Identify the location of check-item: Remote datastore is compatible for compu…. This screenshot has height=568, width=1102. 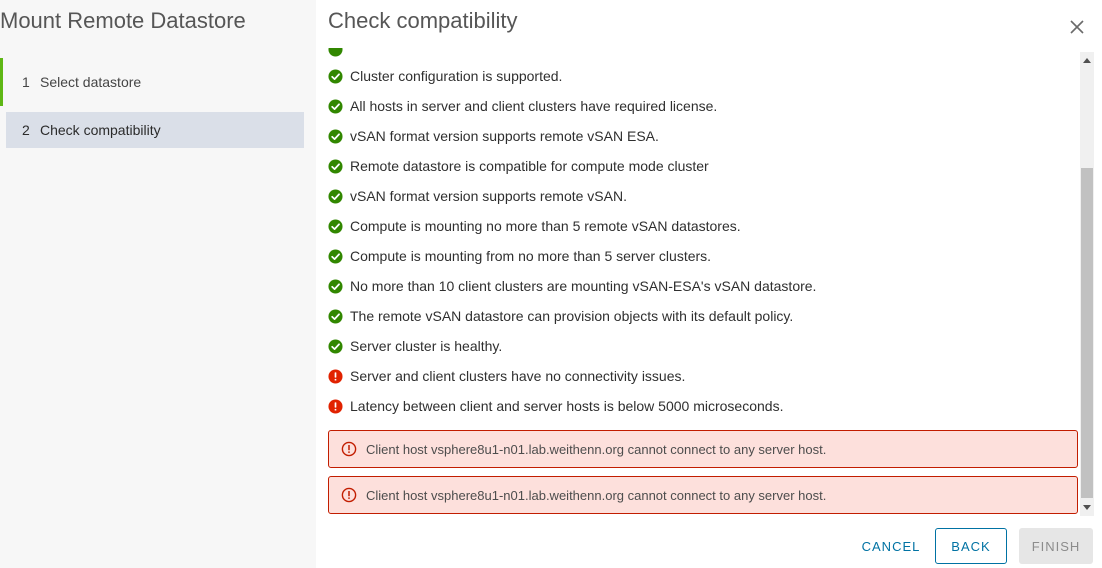
(708, 166).